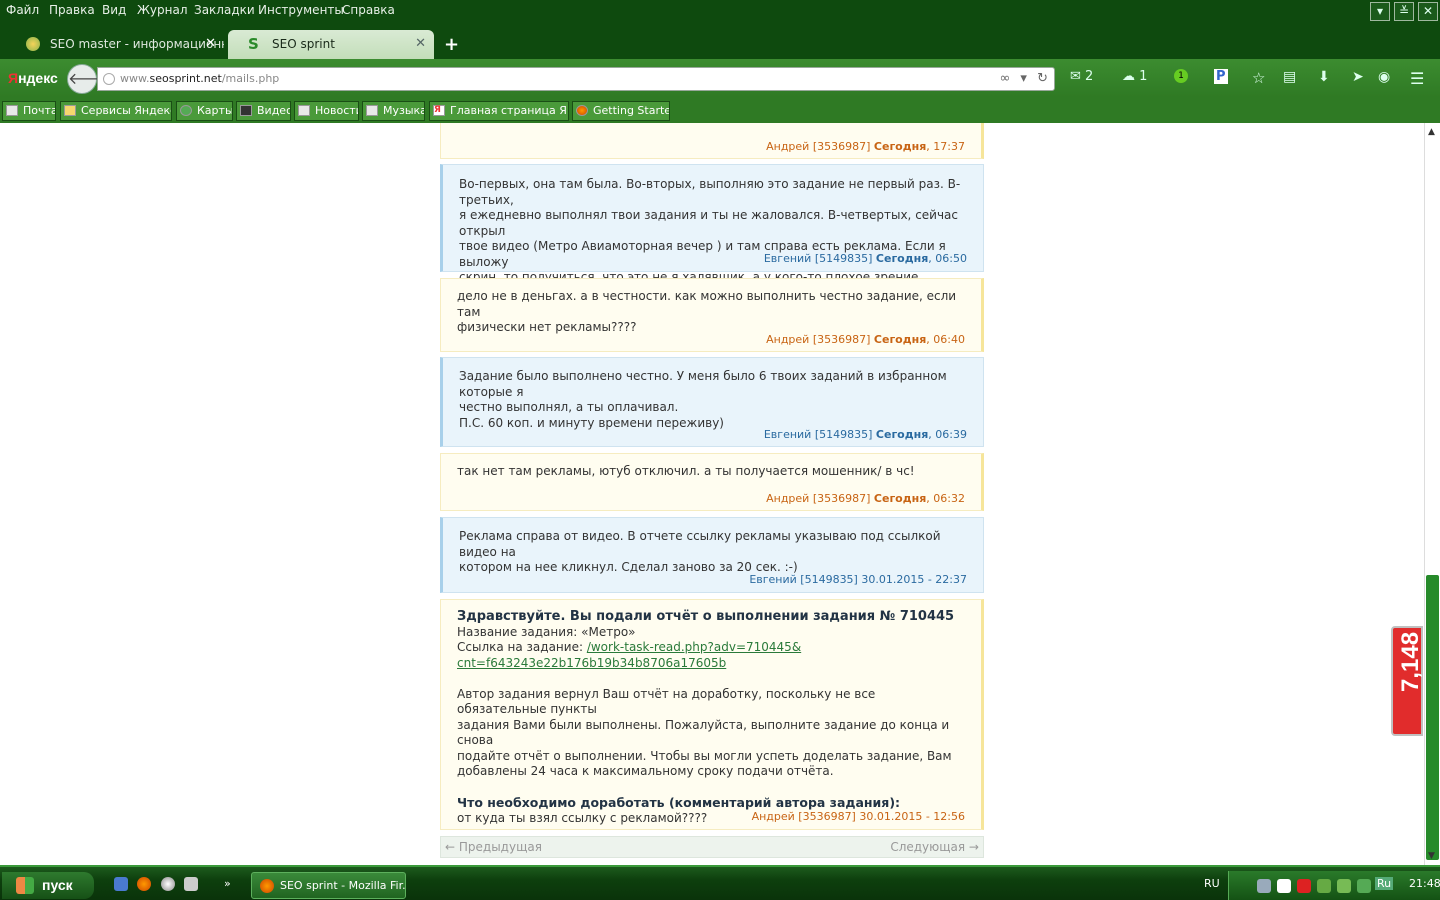  I want to click on message-from-andrey: Андрей [3536987] Сегодня, 17:37, so click(712, 141).